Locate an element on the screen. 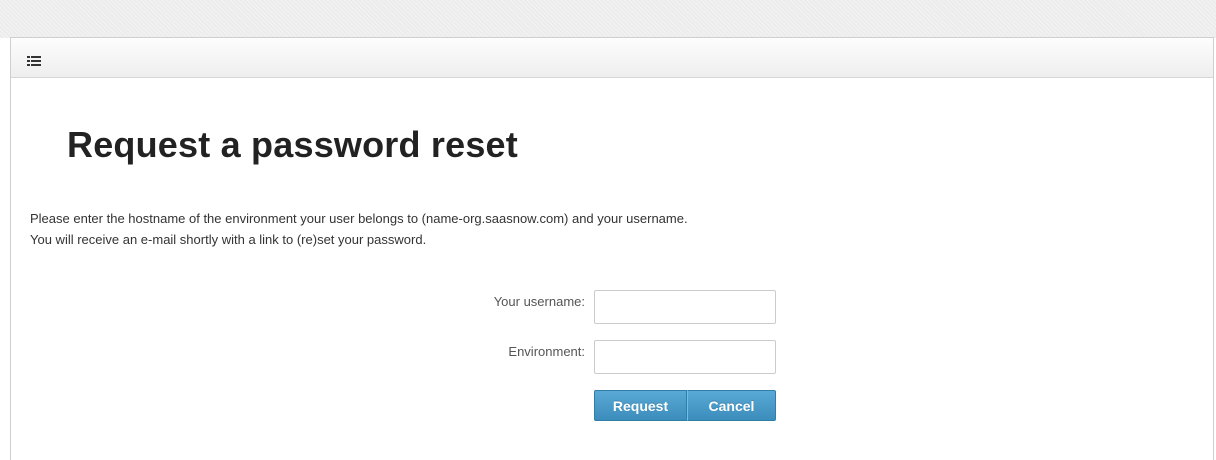 The image size is (1216, 460). username-row: Your username: is located at coordinates (612, 307).